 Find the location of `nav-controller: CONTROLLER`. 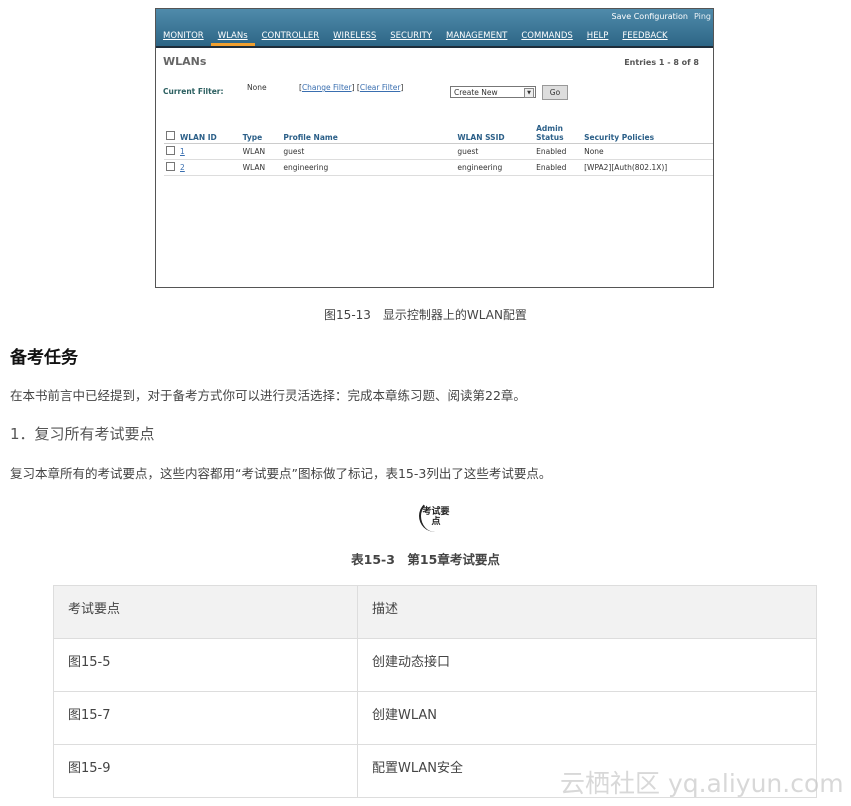

nav-controller: CONTROLLER is located at coordinates (291, 37).